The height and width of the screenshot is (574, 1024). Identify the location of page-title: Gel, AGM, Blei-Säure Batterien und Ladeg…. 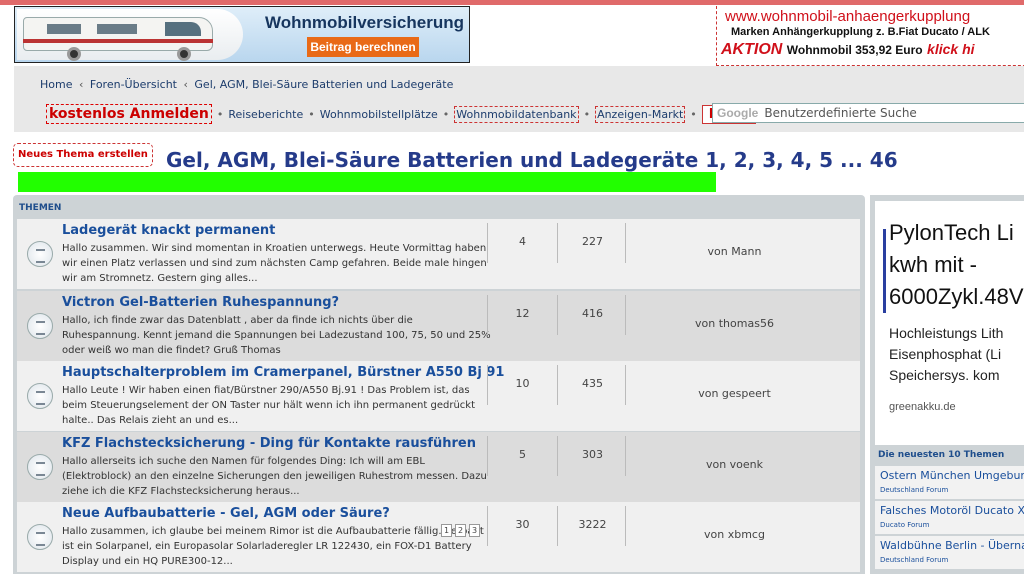
(532, 160).